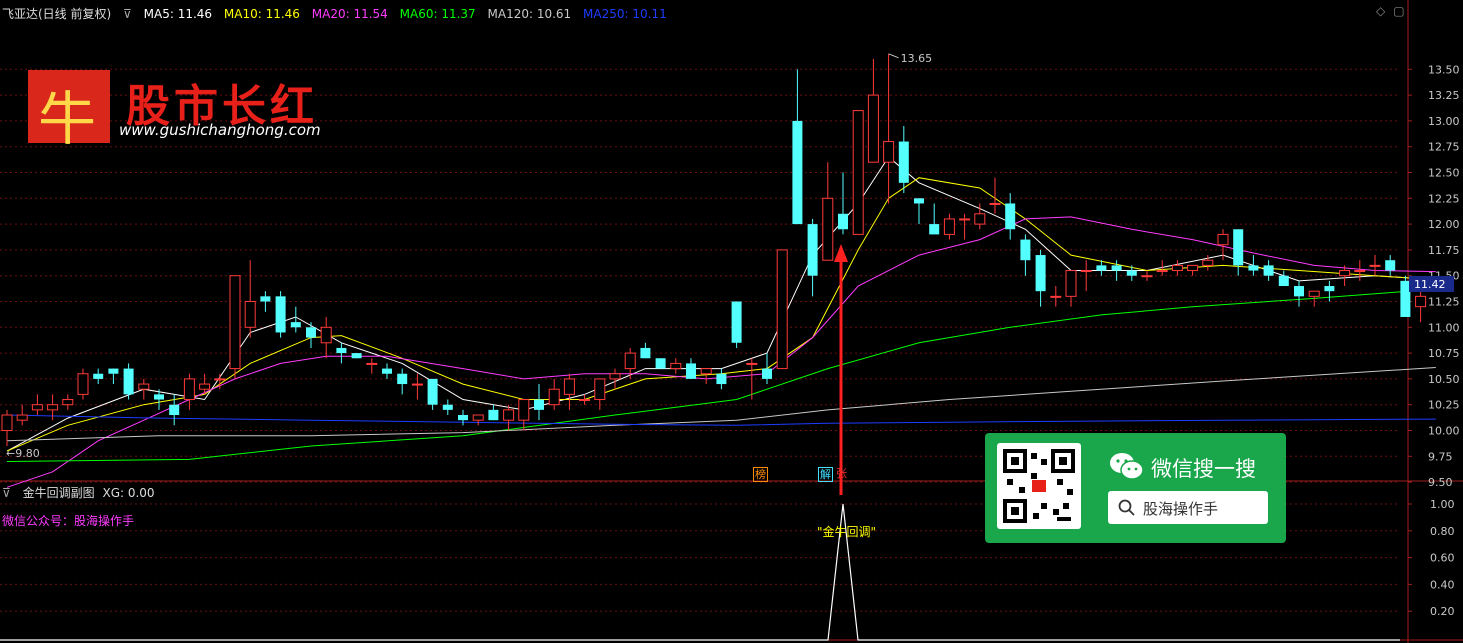  Describe the element at coordinates (825, 474) in the screenshot. I see `badge-jie: 解` at that location.